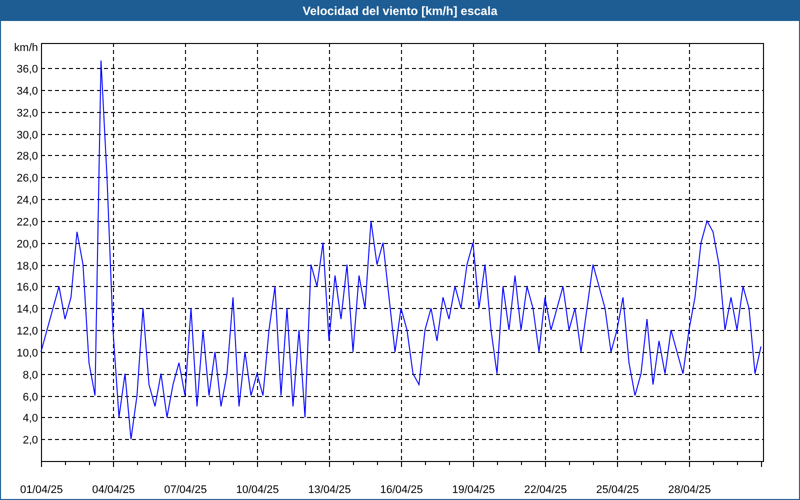 The image size is (800, 500). I want to click on y-tick-label: 12,0, so click(27, 332).